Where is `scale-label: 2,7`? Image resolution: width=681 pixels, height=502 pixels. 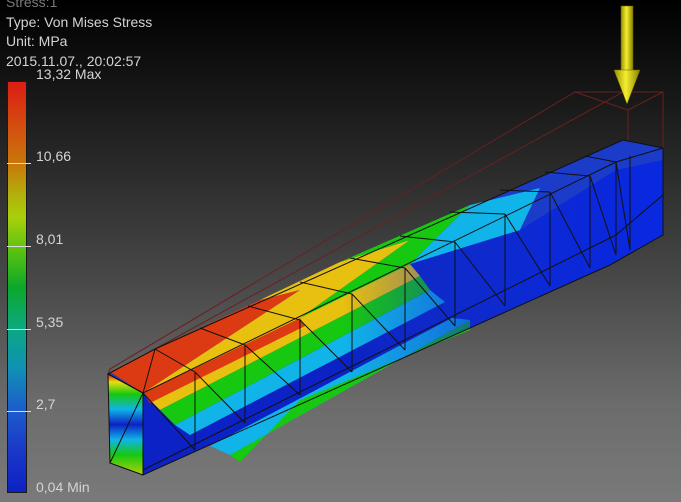 scale-label: 2,7 is located at coordinates (46, 404).